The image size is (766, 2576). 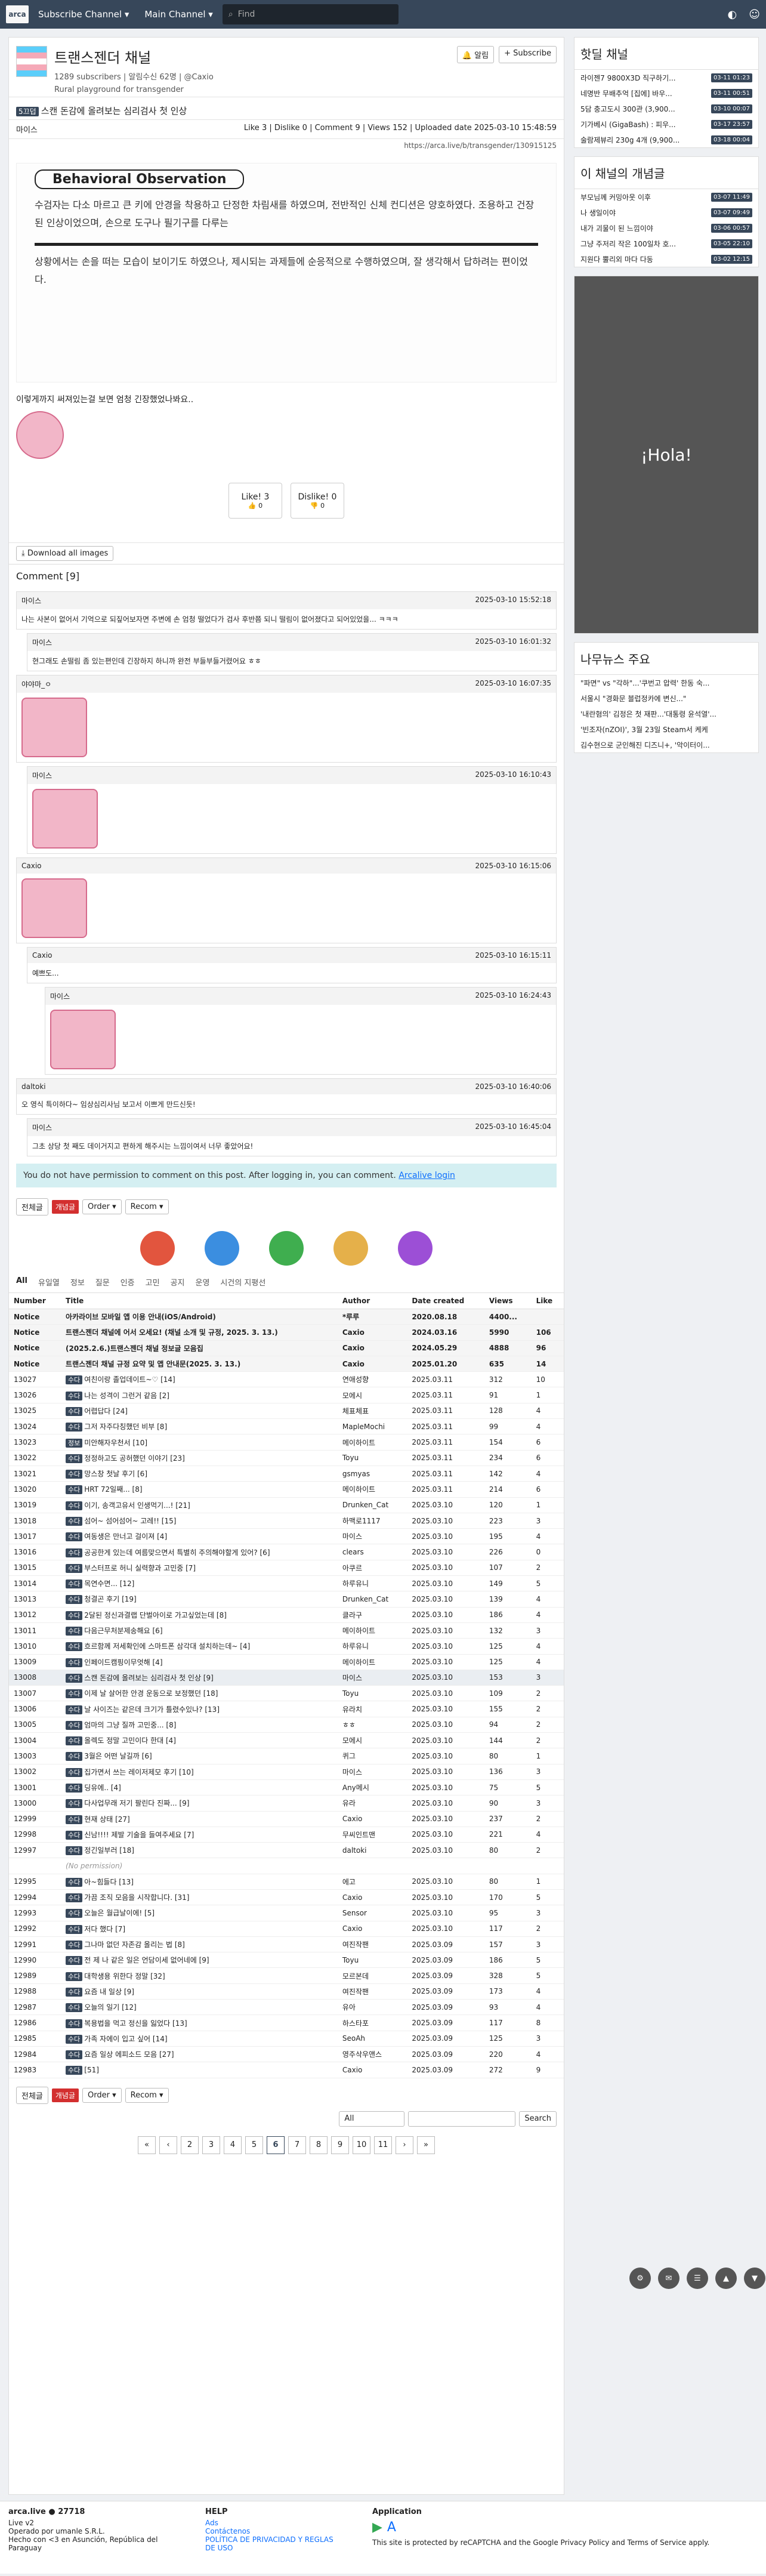 I want to click on post-title: 수다 공공한게 있는데 여름맞으면서 특별히 주의해야할게 있어? [6], so click(x=199, y=1552).